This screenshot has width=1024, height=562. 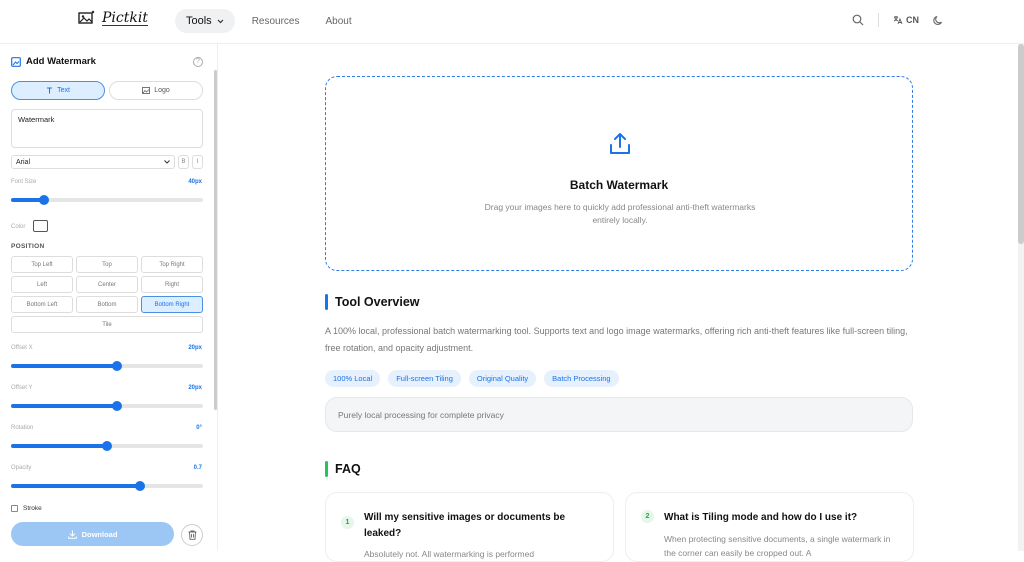 I want to click on logo-icon, so click(x=86, y=17).